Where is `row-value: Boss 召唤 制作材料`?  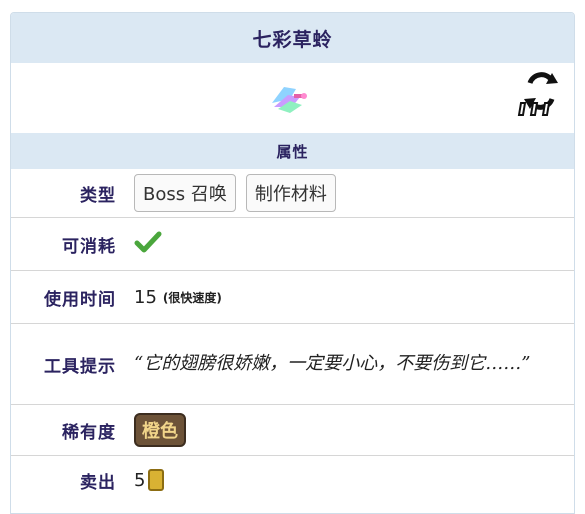
row-value: Boss 召唤 制作材料 is located at coordinates (345, 193).